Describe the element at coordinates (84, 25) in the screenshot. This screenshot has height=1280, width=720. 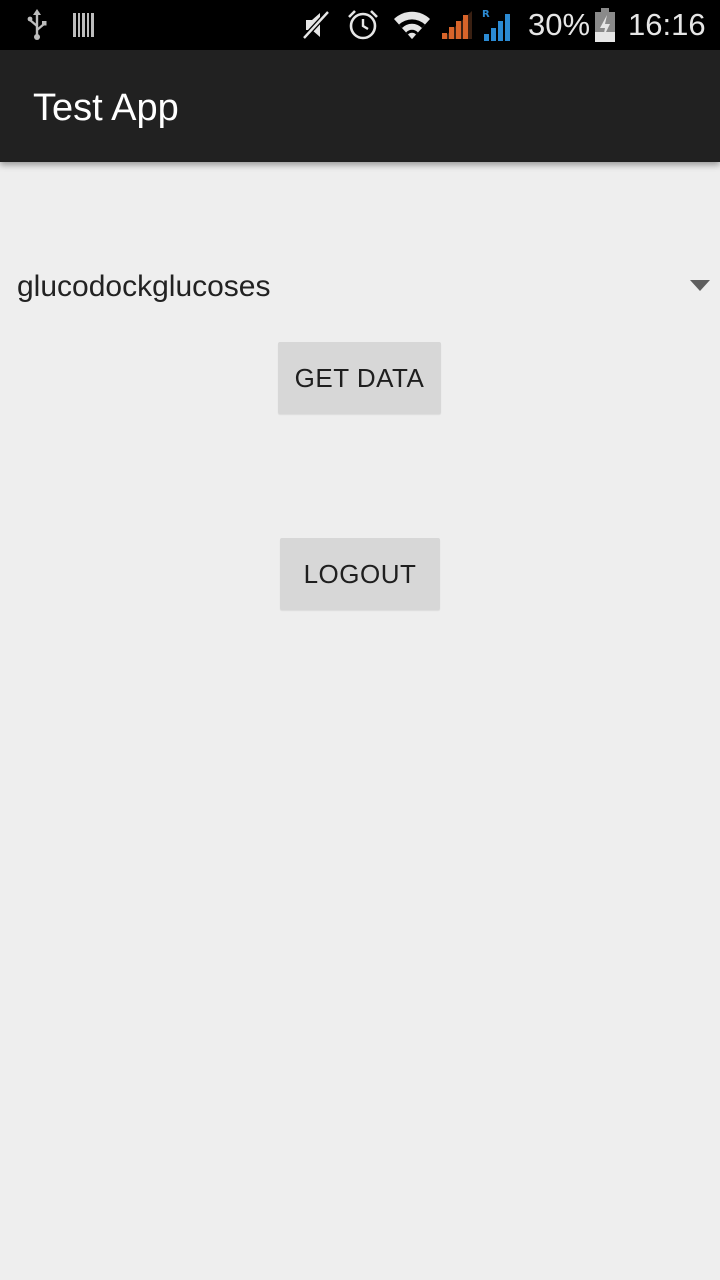
I see `barcode-icon` at that location.